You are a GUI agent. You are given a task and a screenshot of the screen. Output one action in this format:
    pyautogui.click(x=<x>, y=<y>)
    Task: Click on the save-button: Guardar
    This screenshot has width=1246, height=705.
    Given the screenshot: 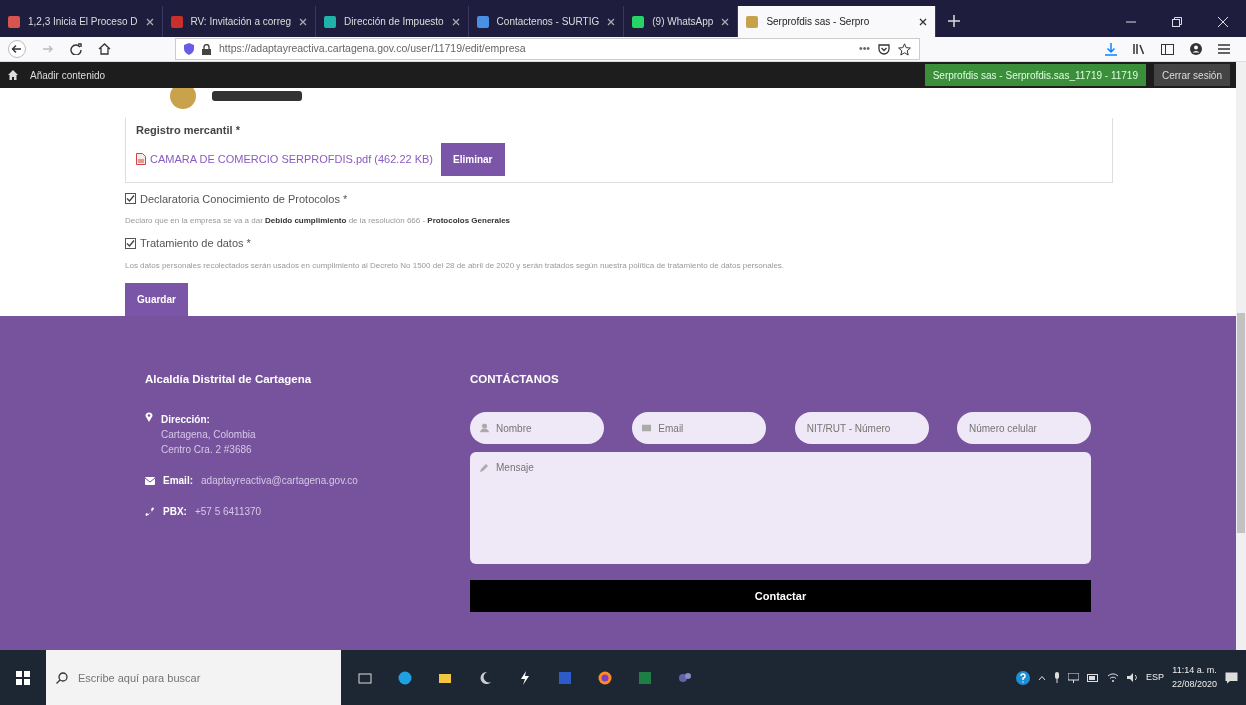 What is the action you would take?
    pyautogui.click(x=156, y=299)
    